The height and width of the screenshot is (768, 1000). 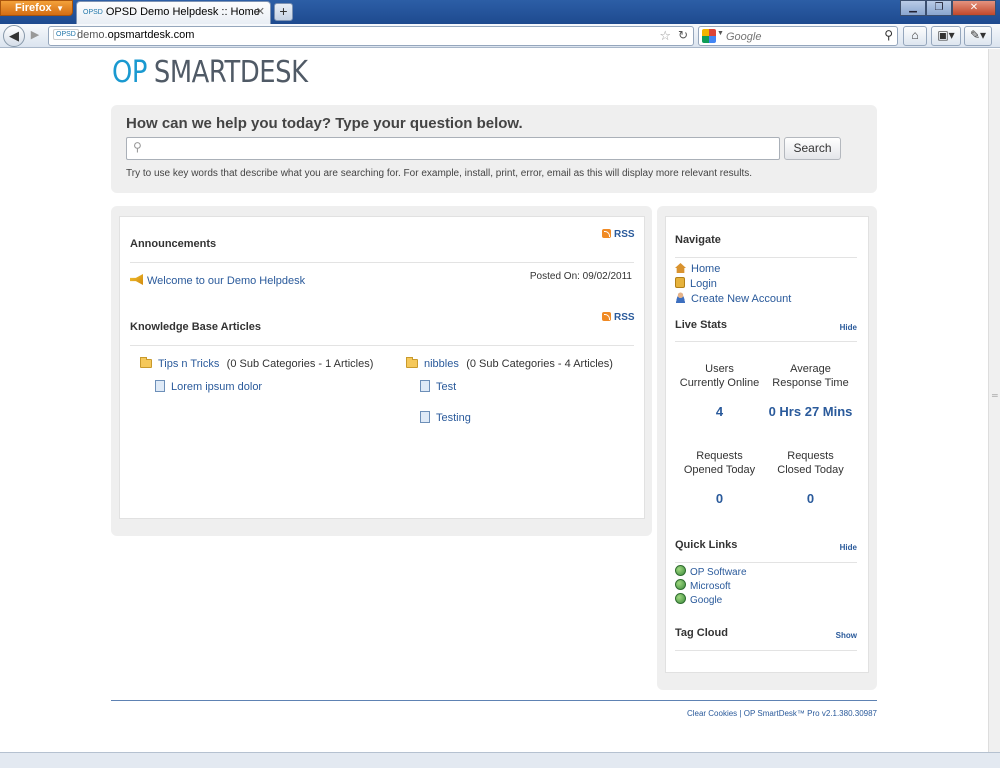 I want to click on stat-label-line: Closed Today, so click(x=810, y=470).